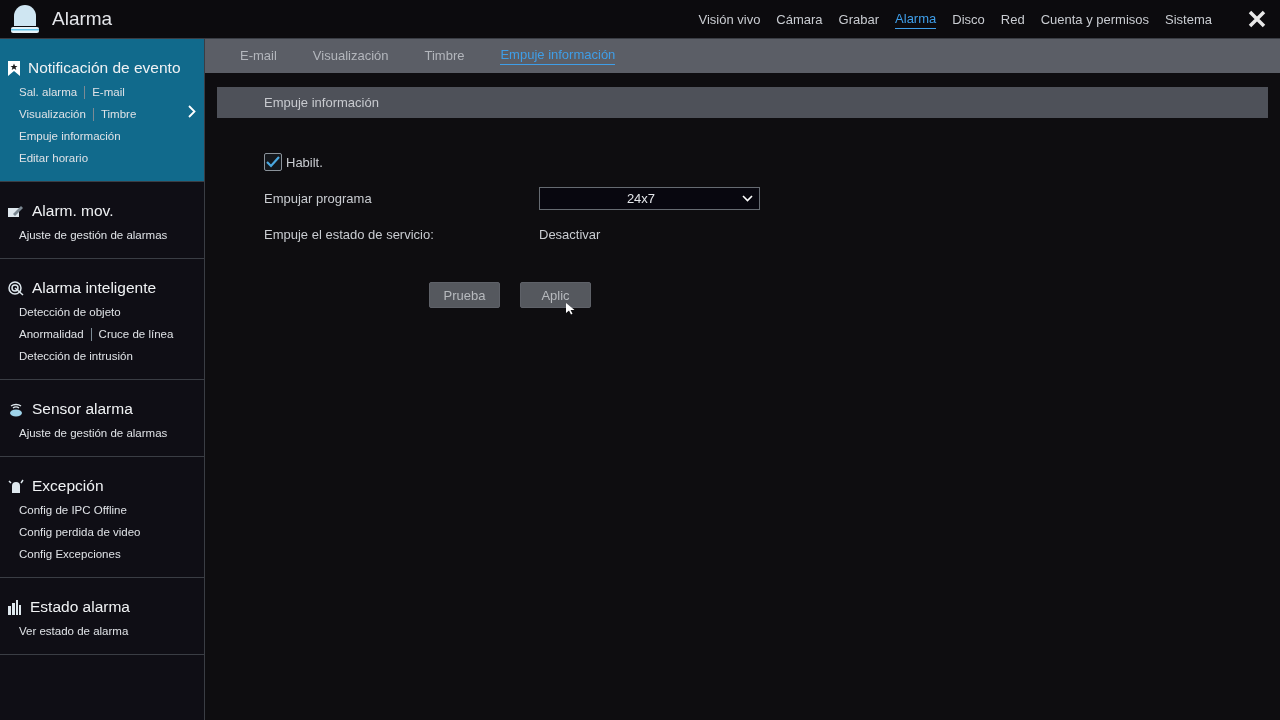 Image resolution: width=1280 pixels, height=720 pixels. What do you see at coordinates (729, 19) in the screenshot?
I see `nav-tab: Visión vivo` at bounding box center [729, 19].